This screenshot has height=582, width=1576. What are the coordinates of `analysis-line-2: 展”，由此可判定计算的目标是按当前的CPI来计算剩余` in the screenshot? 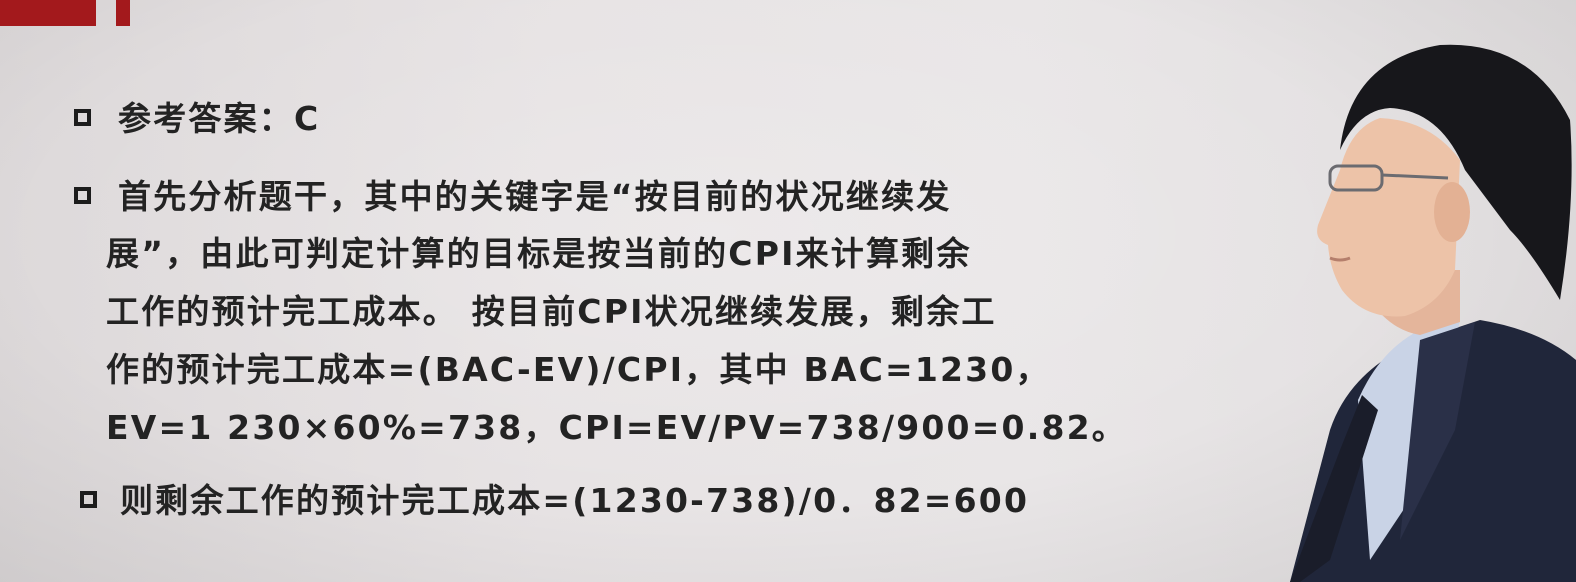 It's located at (539, 253).